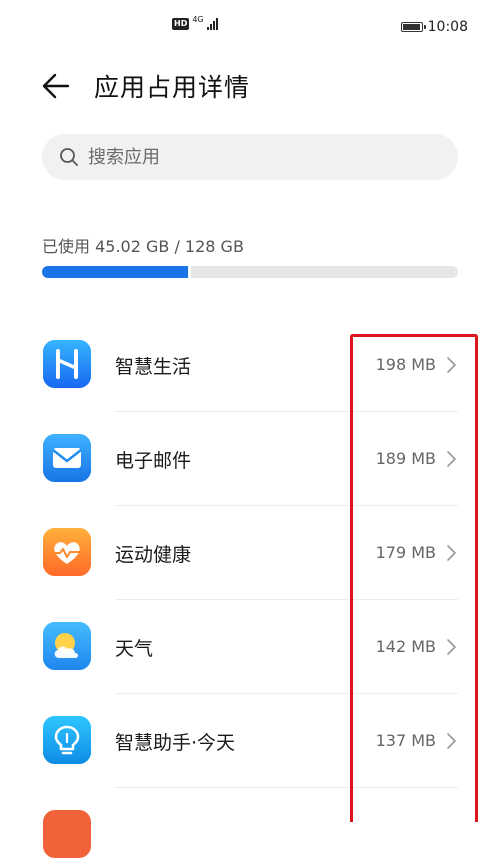 This screenshot has height=858, width=500. I want to click on status-time: 10:08, so click(447, 27).